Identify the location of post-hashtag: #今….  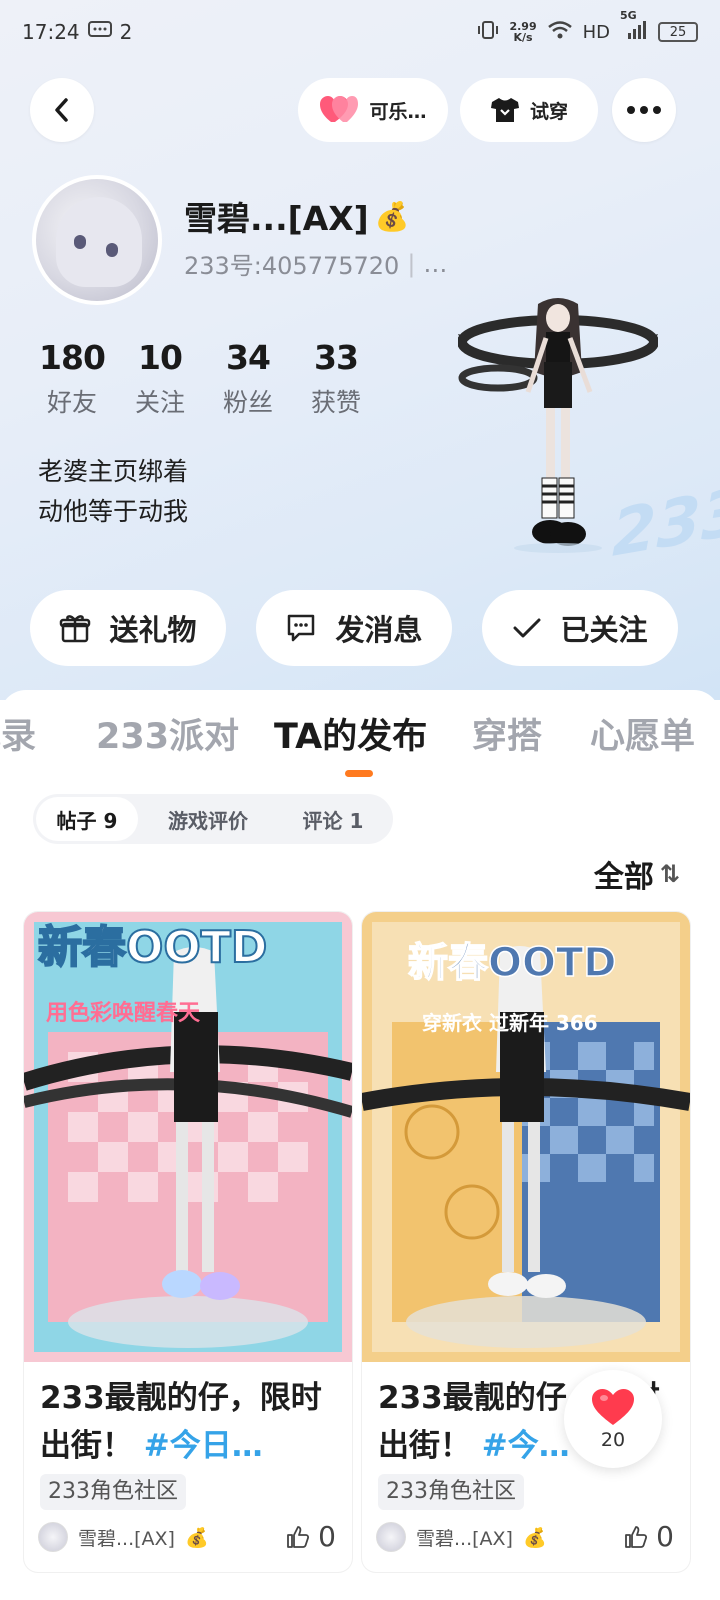
(526, 1446).